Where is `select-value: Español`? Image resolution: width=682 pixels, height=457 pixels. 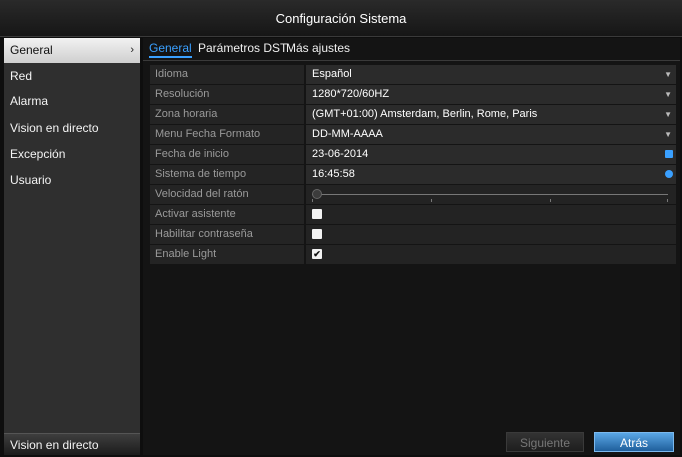
select-value: Español is located at coordinates (332, 74).